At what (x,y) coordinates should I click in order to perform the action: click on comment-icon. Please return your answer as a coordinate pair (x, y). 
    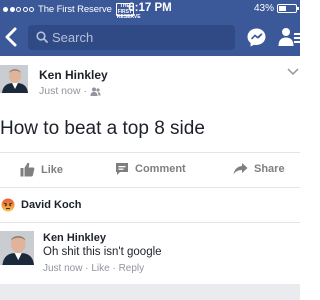
    Looking at the image, I should click on (122, 169).